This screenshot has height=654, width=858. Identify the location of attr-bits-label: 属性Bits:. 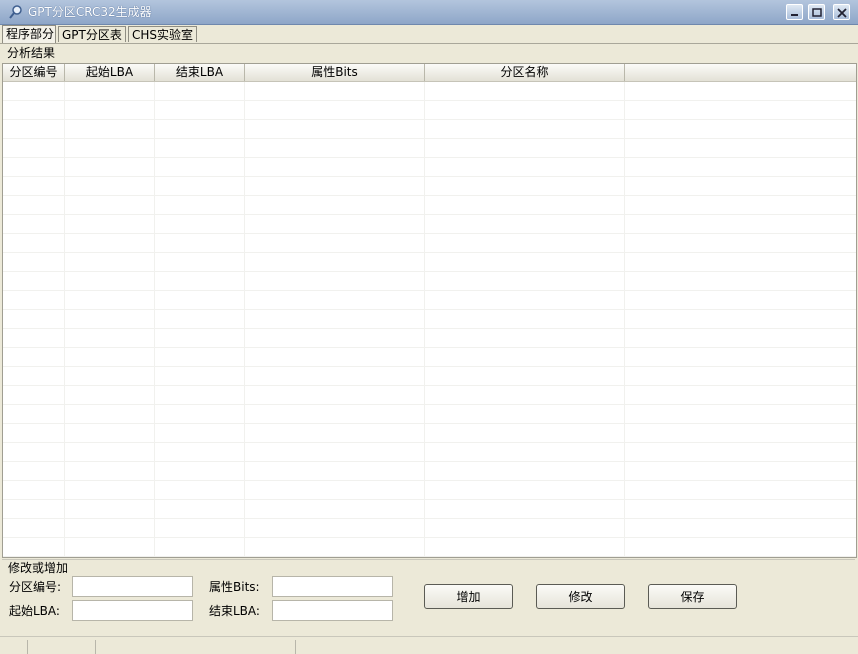
(234, 587).